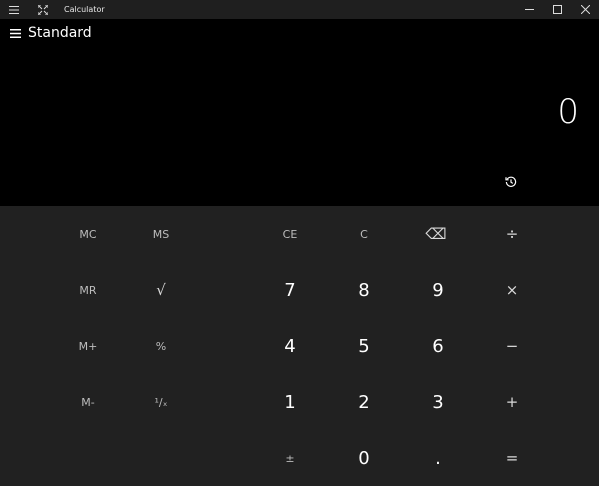 This screenshot has width=599, height=486. Describe the element at coordinates (299, 9) in the screenshot. I see `title-bar: Calculator` at that location.